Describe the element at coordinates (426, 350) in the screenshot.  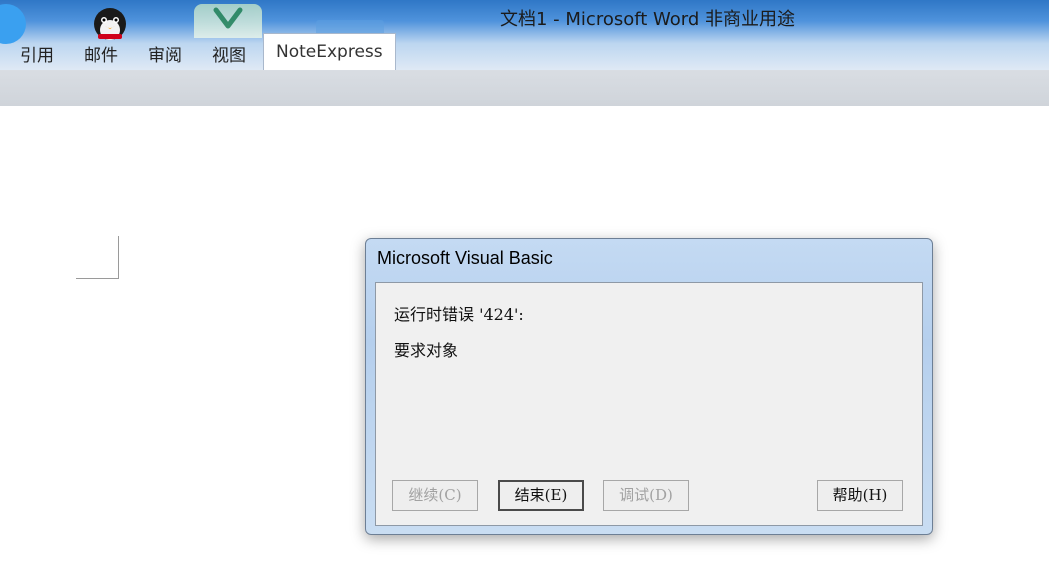
I see `error-description: 要求对象` at that location.